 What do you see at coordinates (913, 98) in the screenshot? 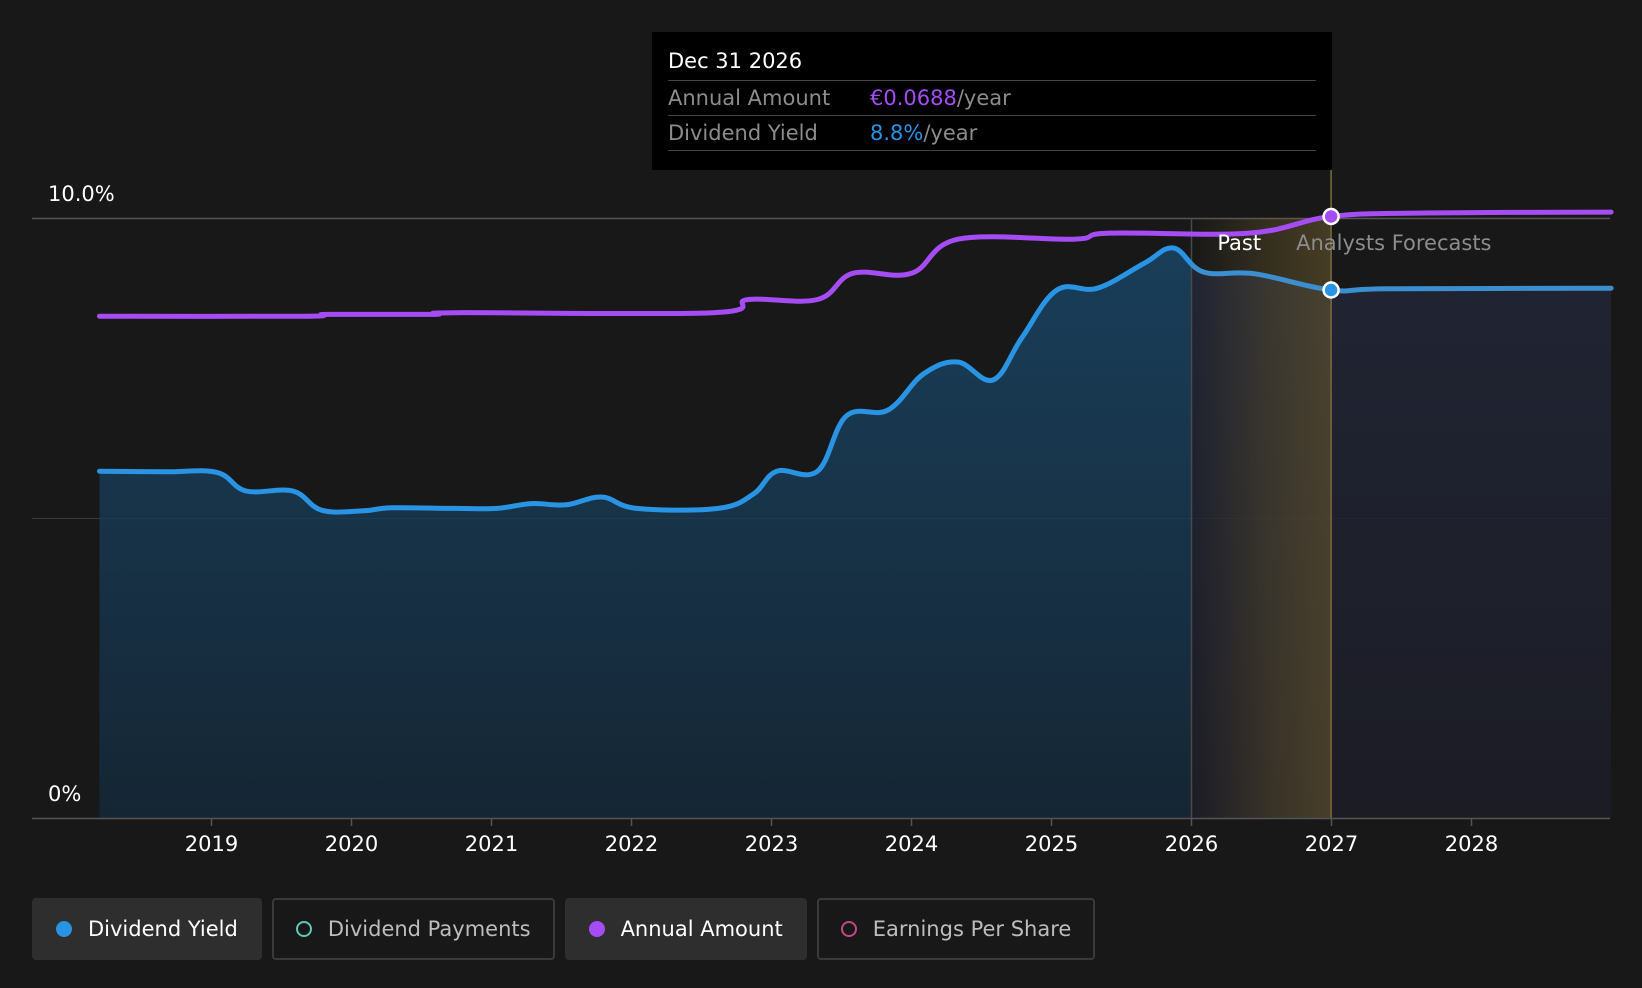
I see `tooltip-value: €0.0688` at bounding box center [913, 98].